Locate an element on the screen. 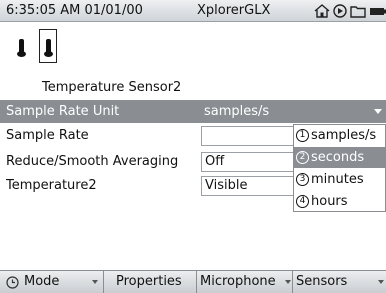 The height and width of the screenshot is (293, 386). sensors-menu: Sensors is located at coordinates (339, 282).